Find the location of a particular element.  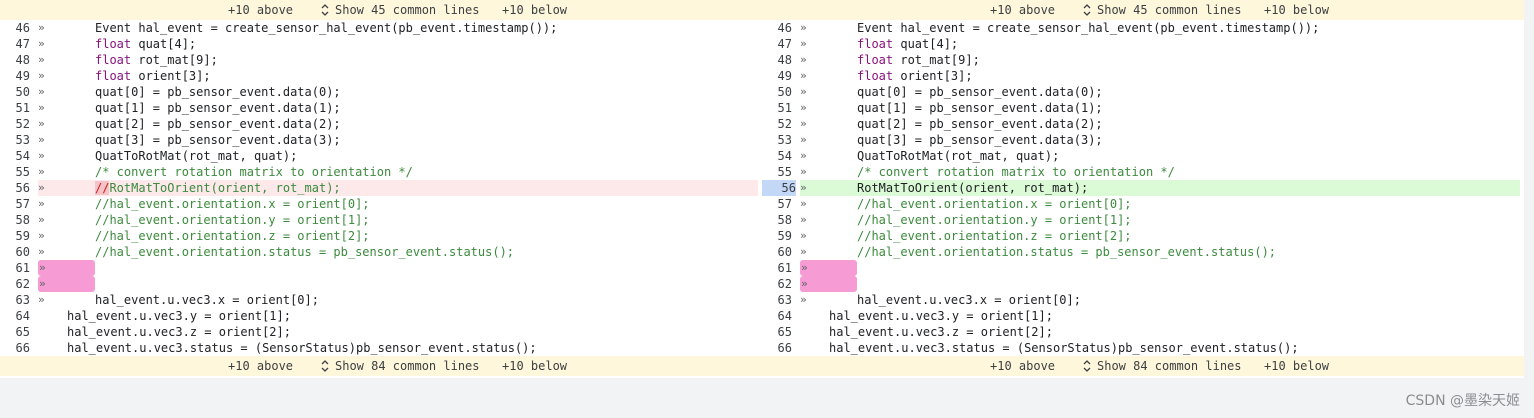

unfold-icon is located at coordinates (325, 366).